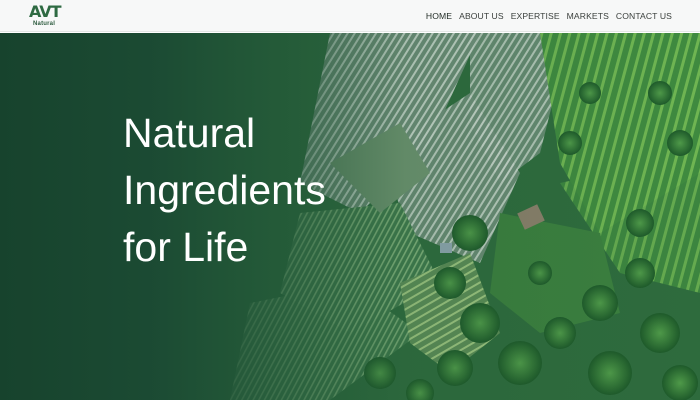 The height and width of the screenshot is (400, 700). Describe the element at coordinates (189, 133) in the screenshot. I see `hero-title-line-1: Natural` at that location.